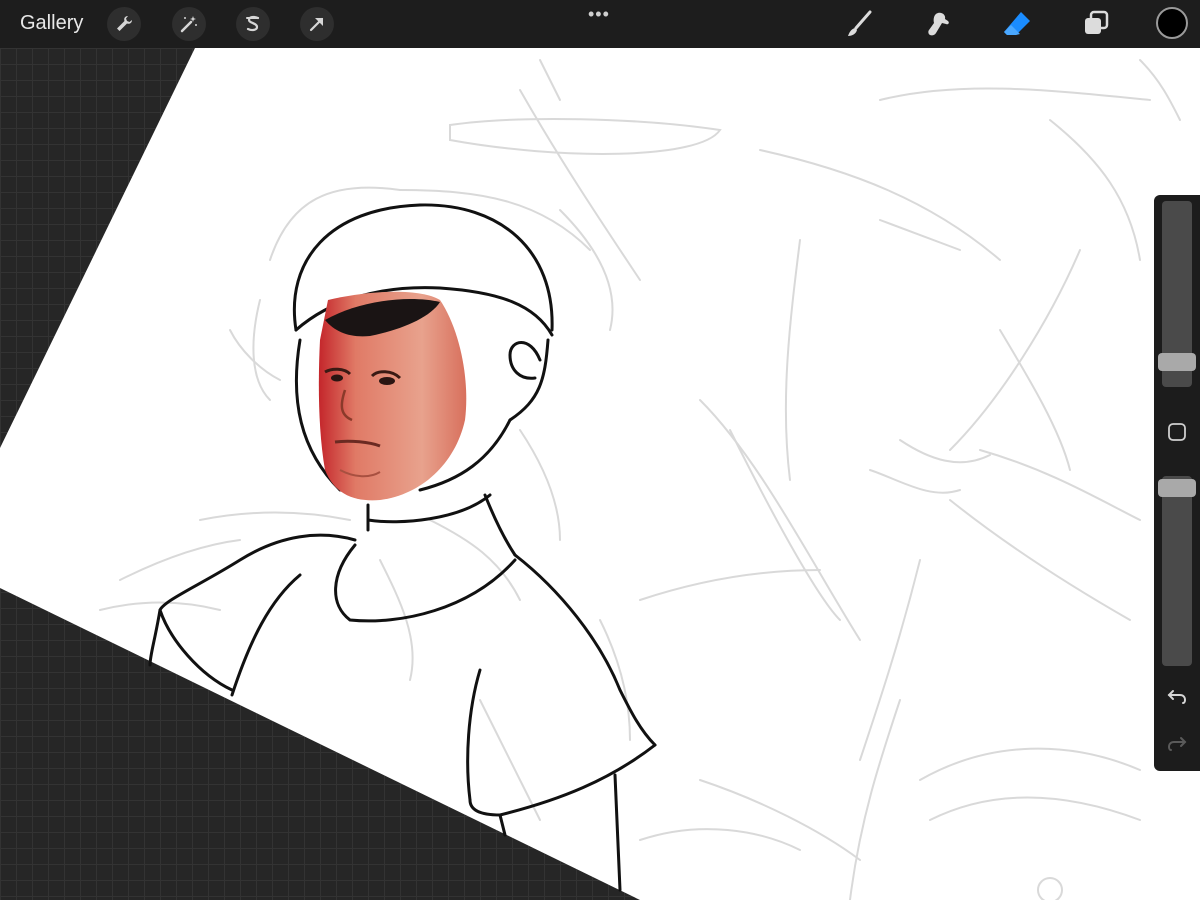 This screenshot has height=900, width=1200. Describe the element at coordinates (599, 14) in the screenshot. I see `more-options-button: •••` at that location.